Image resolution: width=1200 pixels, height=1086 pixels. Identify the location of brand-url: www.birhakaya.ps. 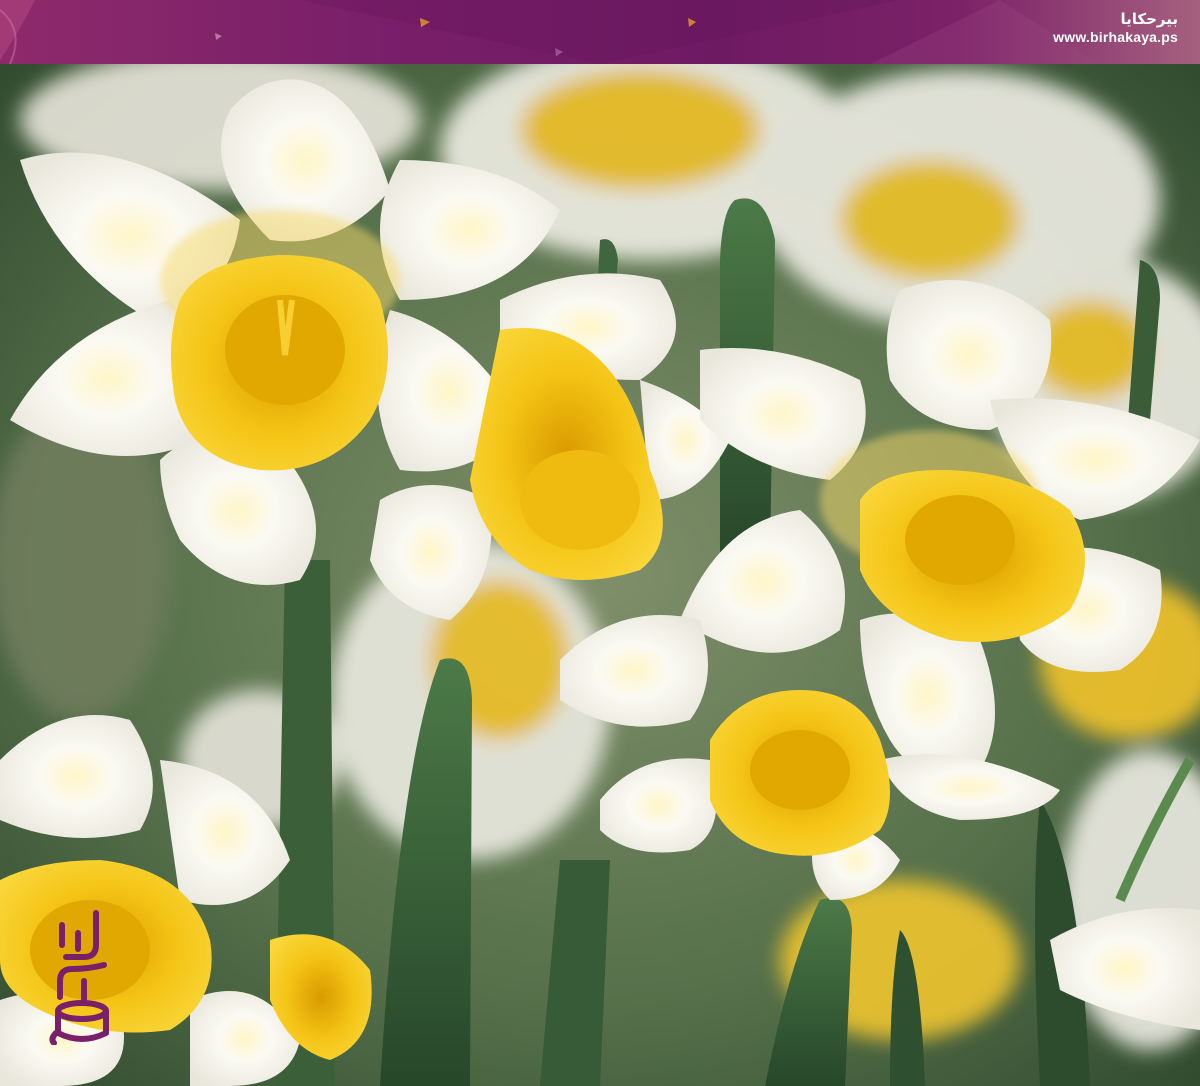
(1115, 37).